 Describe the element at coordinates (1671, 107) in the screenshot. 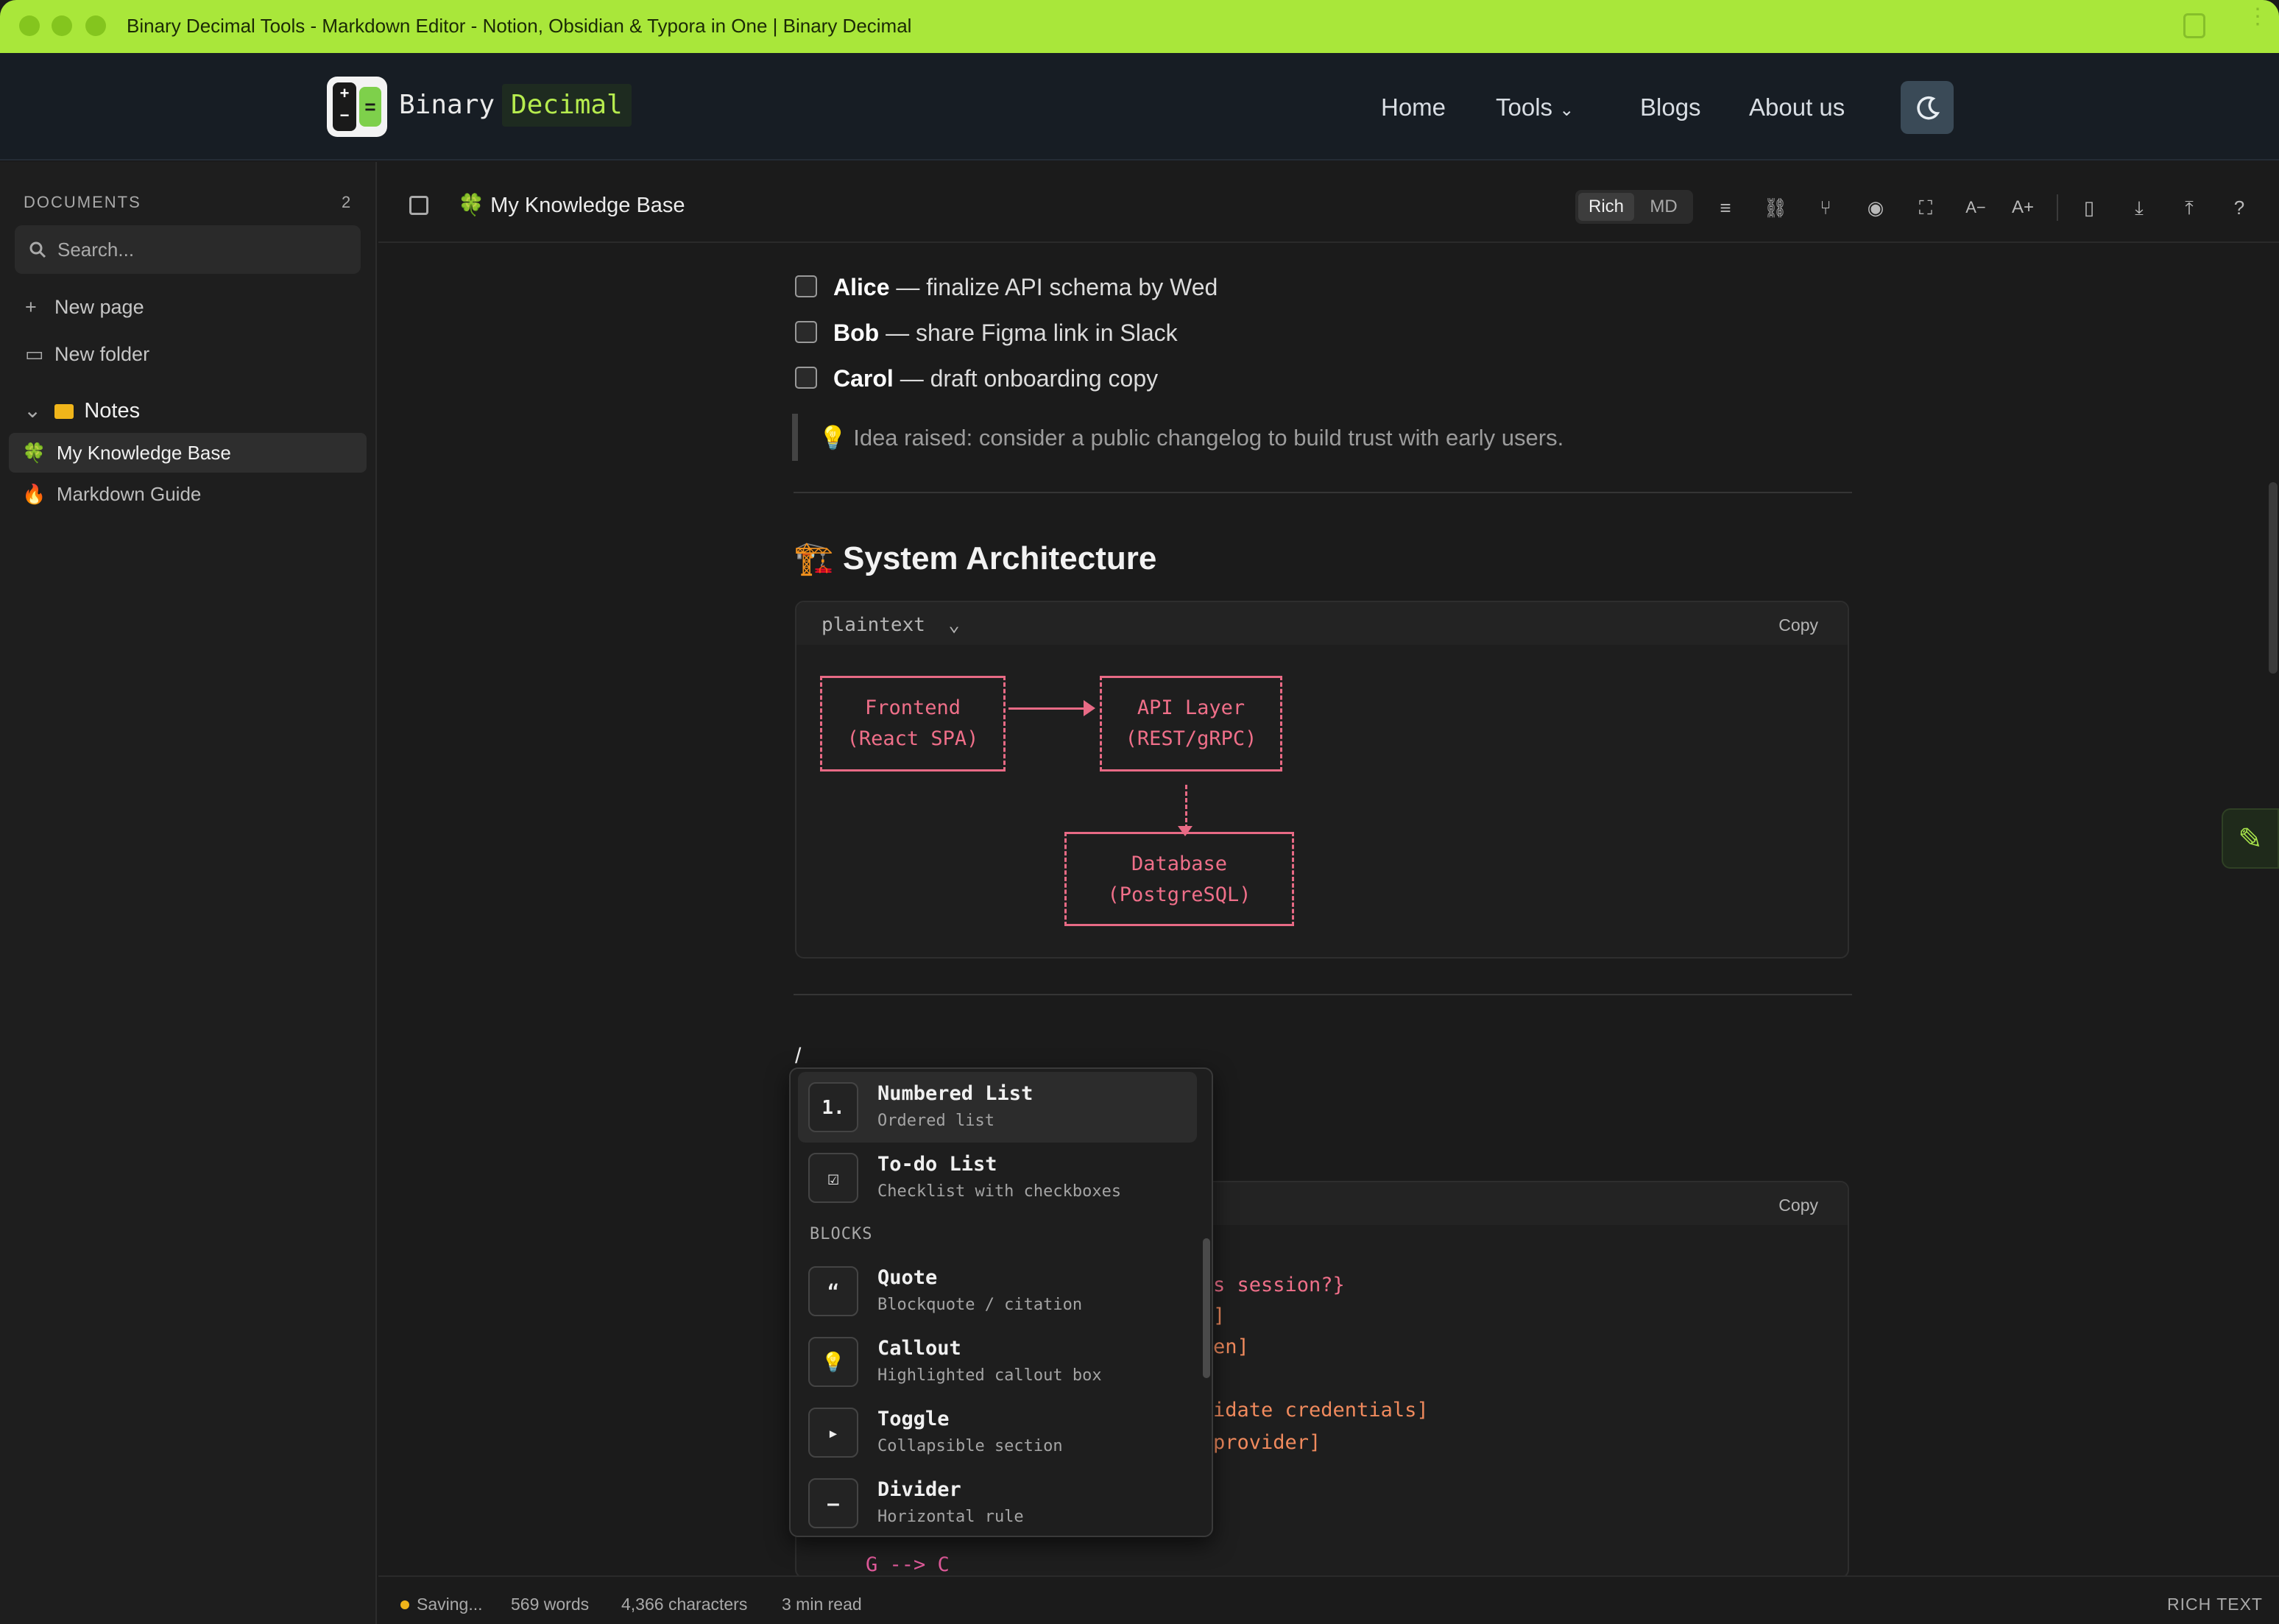

I see `nav-blogs: Blogs` at that location.